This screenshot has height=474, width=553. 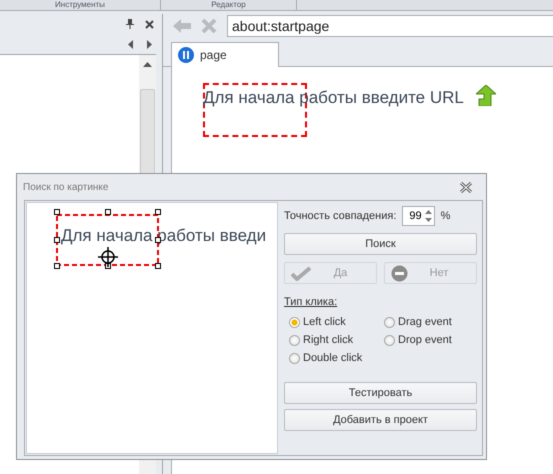 I want to click on up-arrow-icon, so click(x=486, y=95).